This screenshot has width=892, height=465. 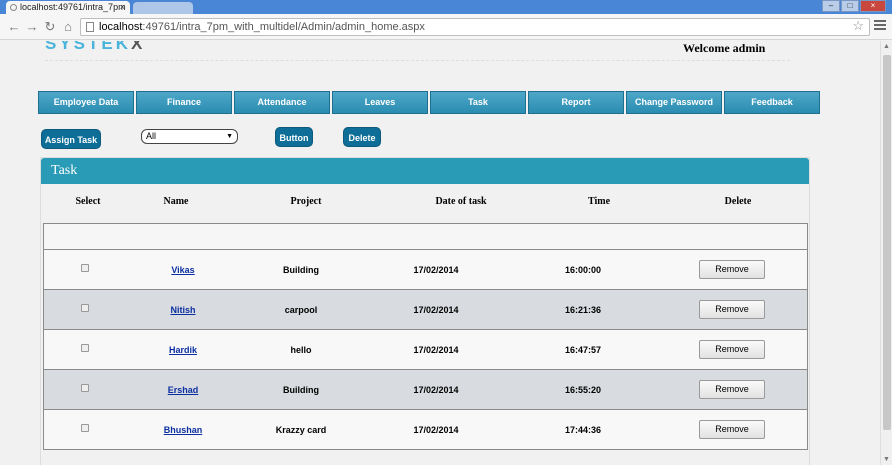 What do you see at coordinates (724, 48) in the screenshot?
I see `welcome-text: Welcome admin` at bounding box center [724, 48].